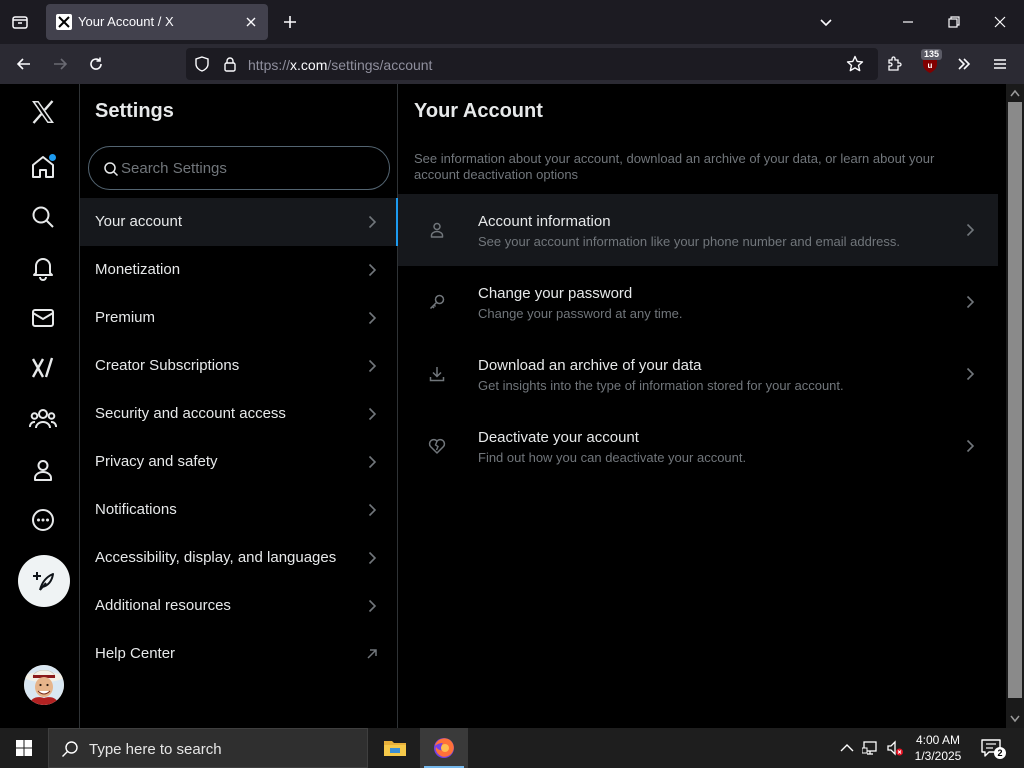 Image resolution: width=1024 pixels, height=768 pixels. What do you see at coordinates (871, 748) in the screenshot?
I see `network-icon` at bounding box center [871, 748].